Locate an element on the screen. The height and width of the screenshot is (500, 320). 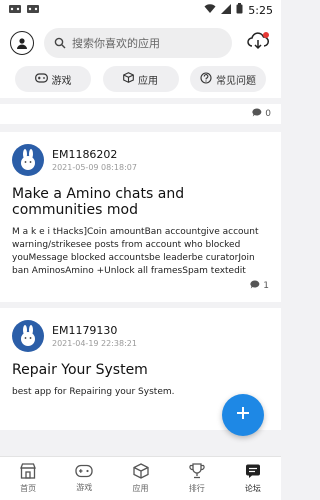
post-username: EM1186202 is located at coordinates (94, 154).